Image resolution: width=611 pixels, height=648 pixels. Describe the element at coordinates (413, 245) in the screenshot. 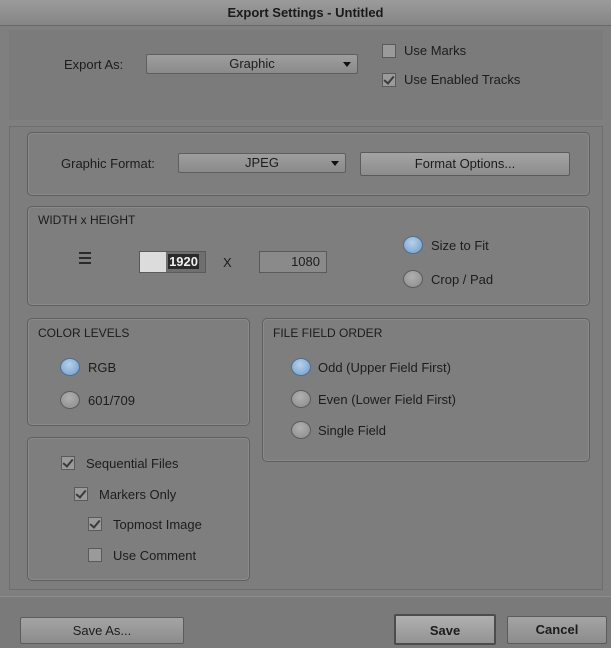

I see `size-to-fit-radio` at that location.